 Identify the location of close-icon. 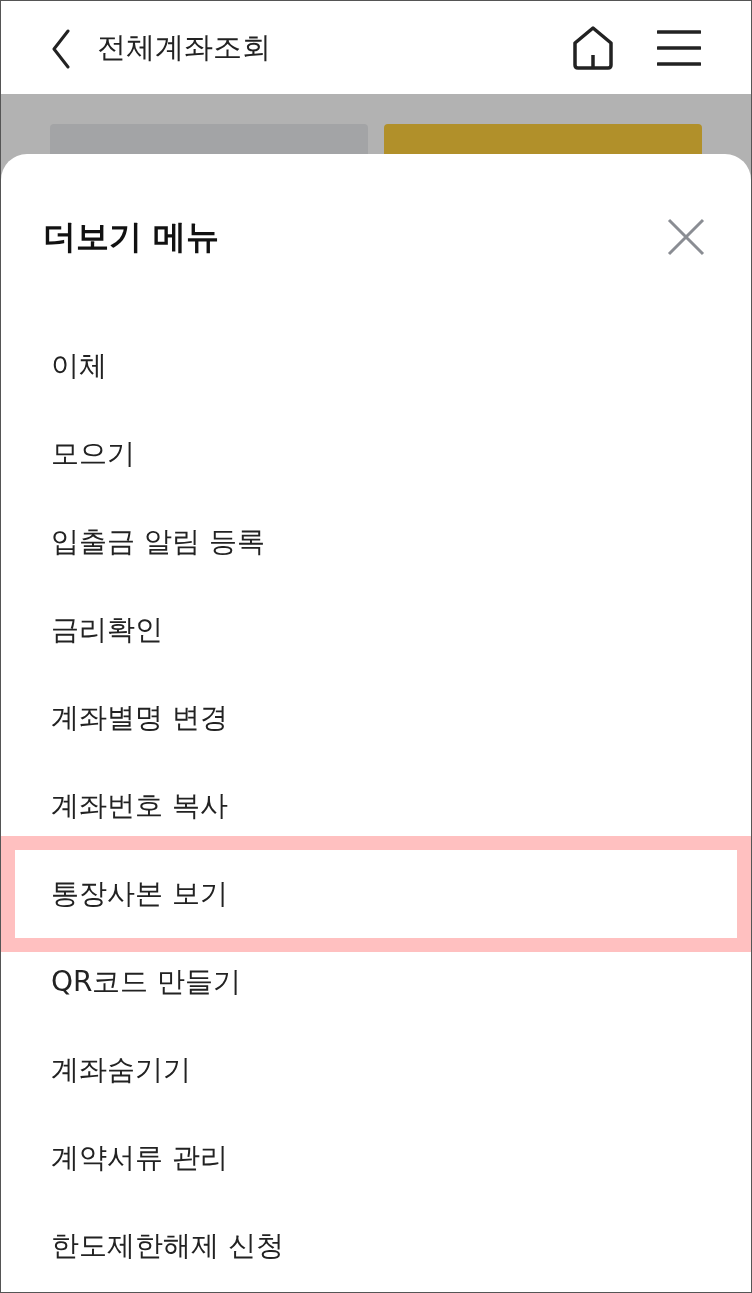
(686, 237).